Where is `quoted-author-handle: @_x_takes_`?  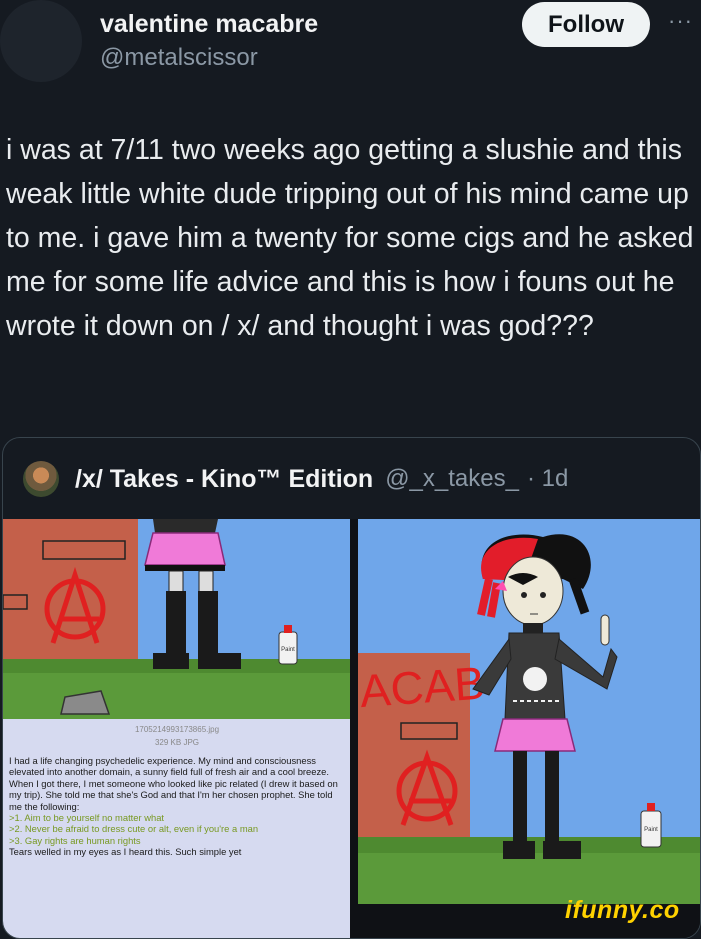 quoted-author-handle: @_x_takes_ is located at coordinates (452, 479).